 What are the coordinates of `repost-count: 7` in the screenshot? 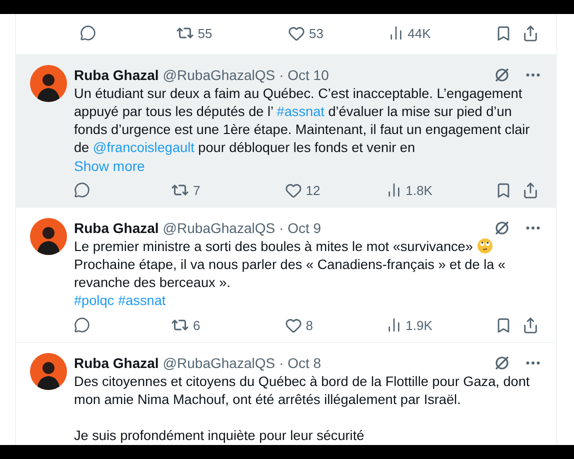 It's located at (196, 190).